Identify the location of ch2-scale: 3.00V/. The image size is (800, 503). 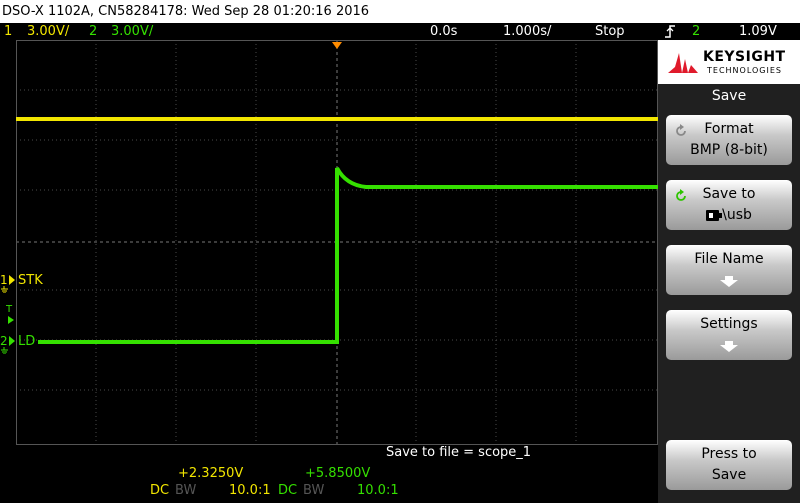
(132, 31).